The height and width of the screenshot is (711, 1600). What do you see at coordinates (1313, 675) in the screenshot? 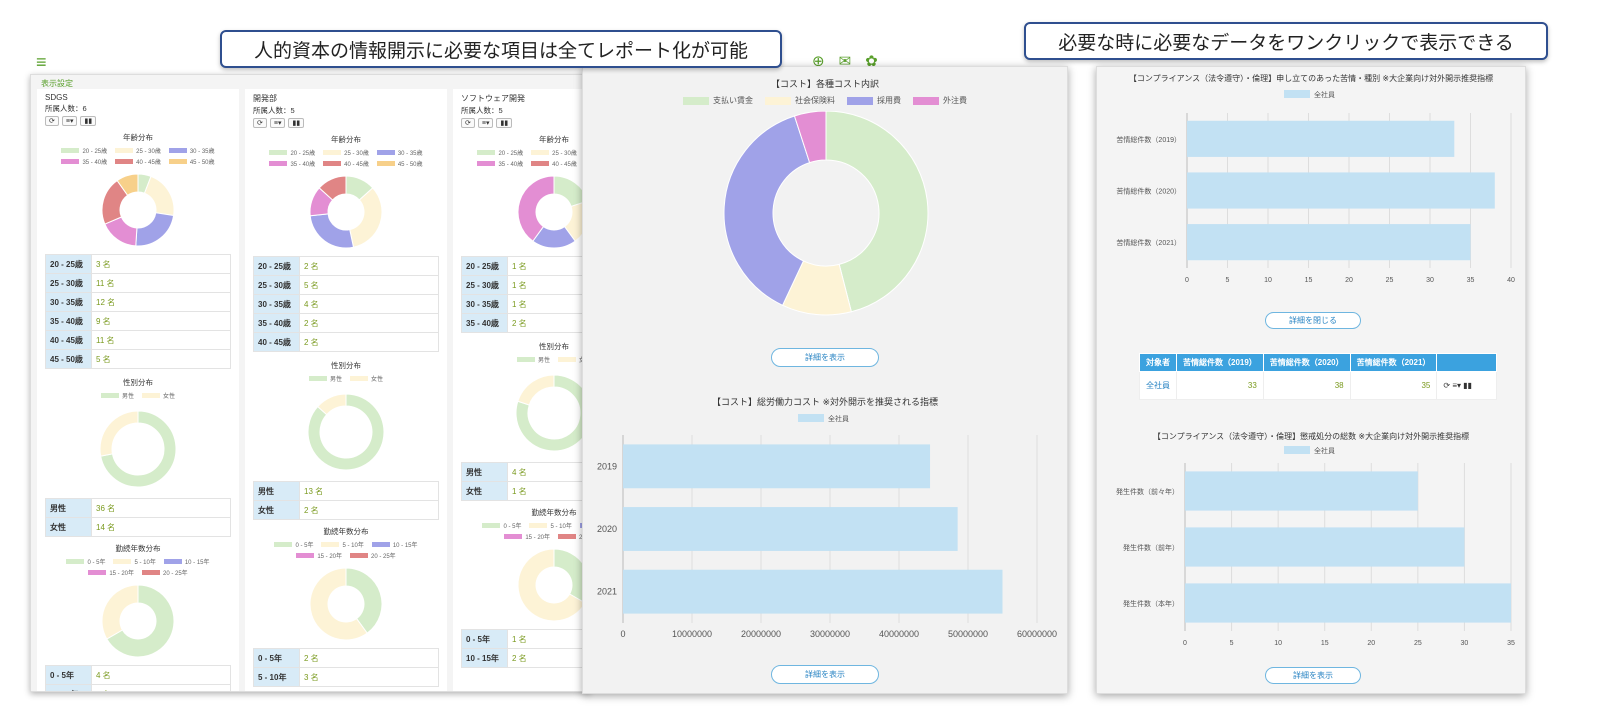
I see `disciplinary-detail-button: 詳細を表示` at bounding box center [1313, 675].